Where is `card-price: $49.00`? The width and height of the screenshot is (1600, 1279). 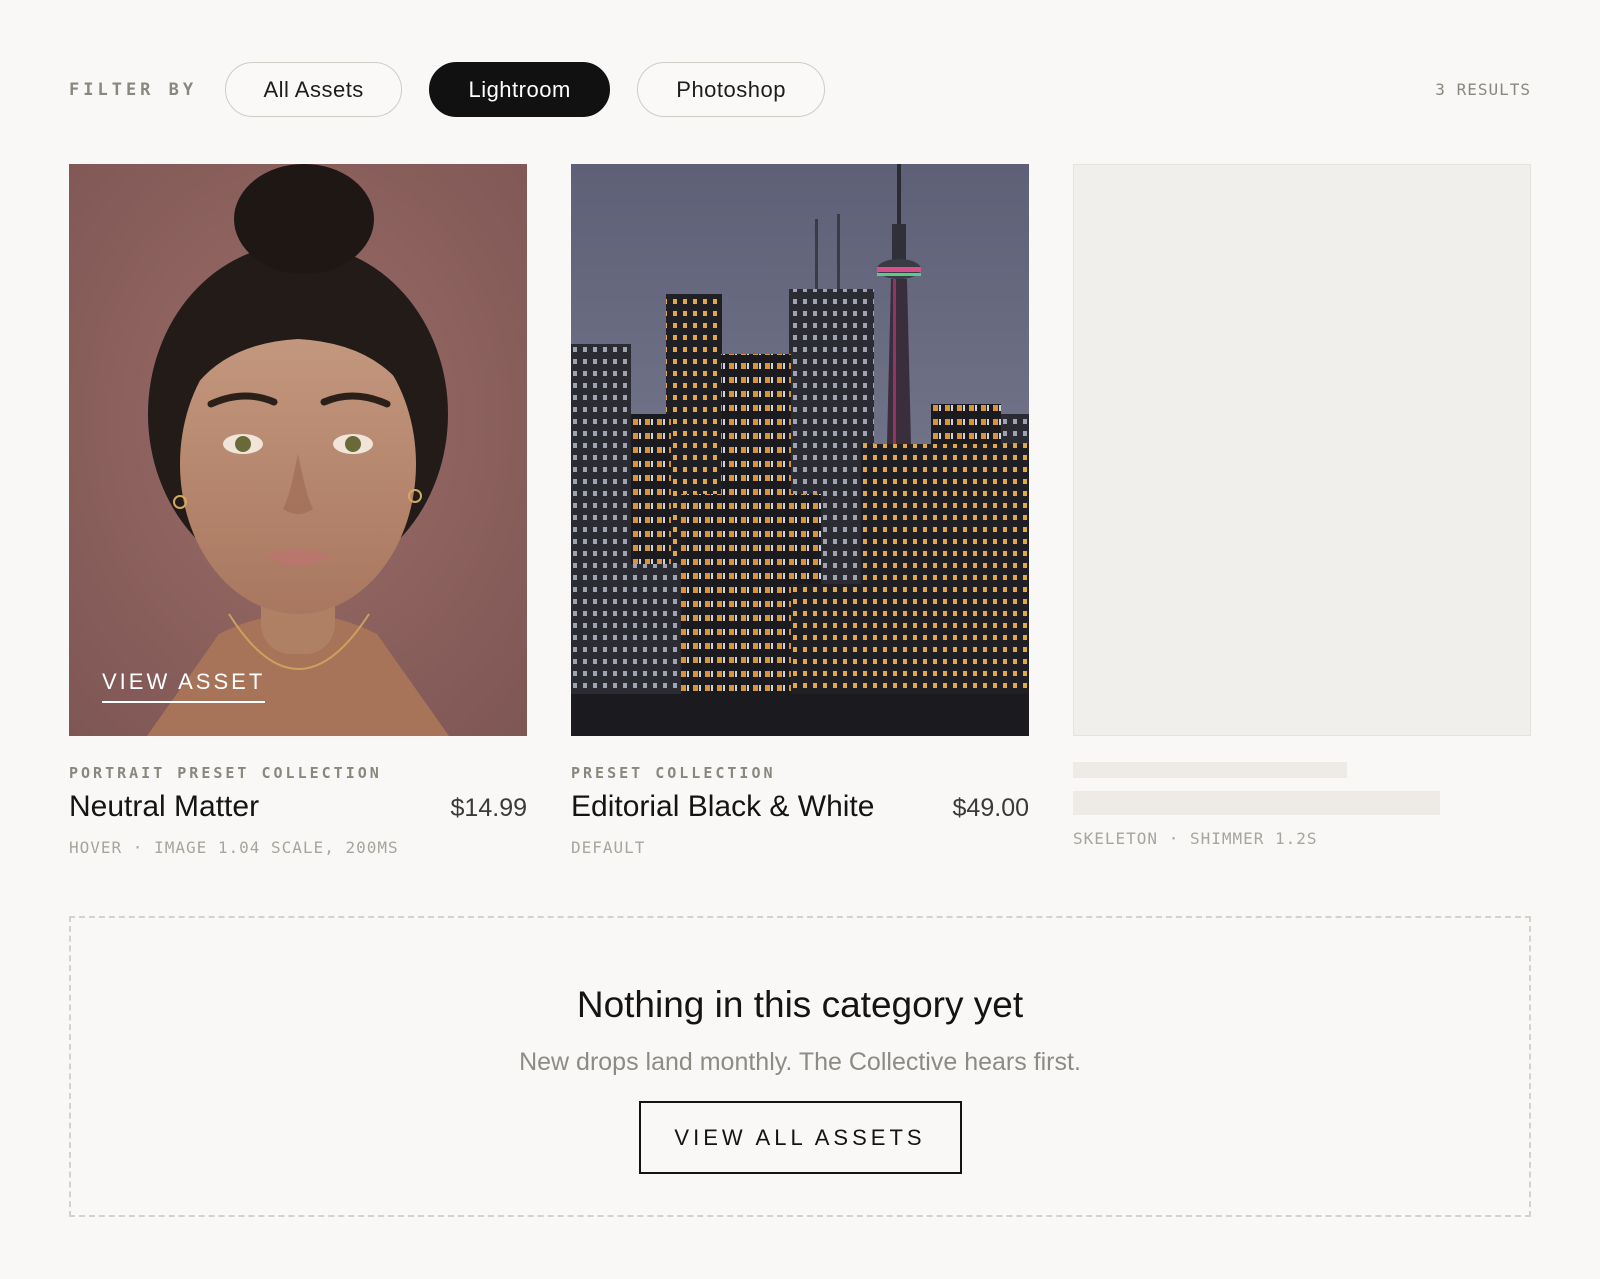 card-price: $49.00 is located at coordinates (990, 808).